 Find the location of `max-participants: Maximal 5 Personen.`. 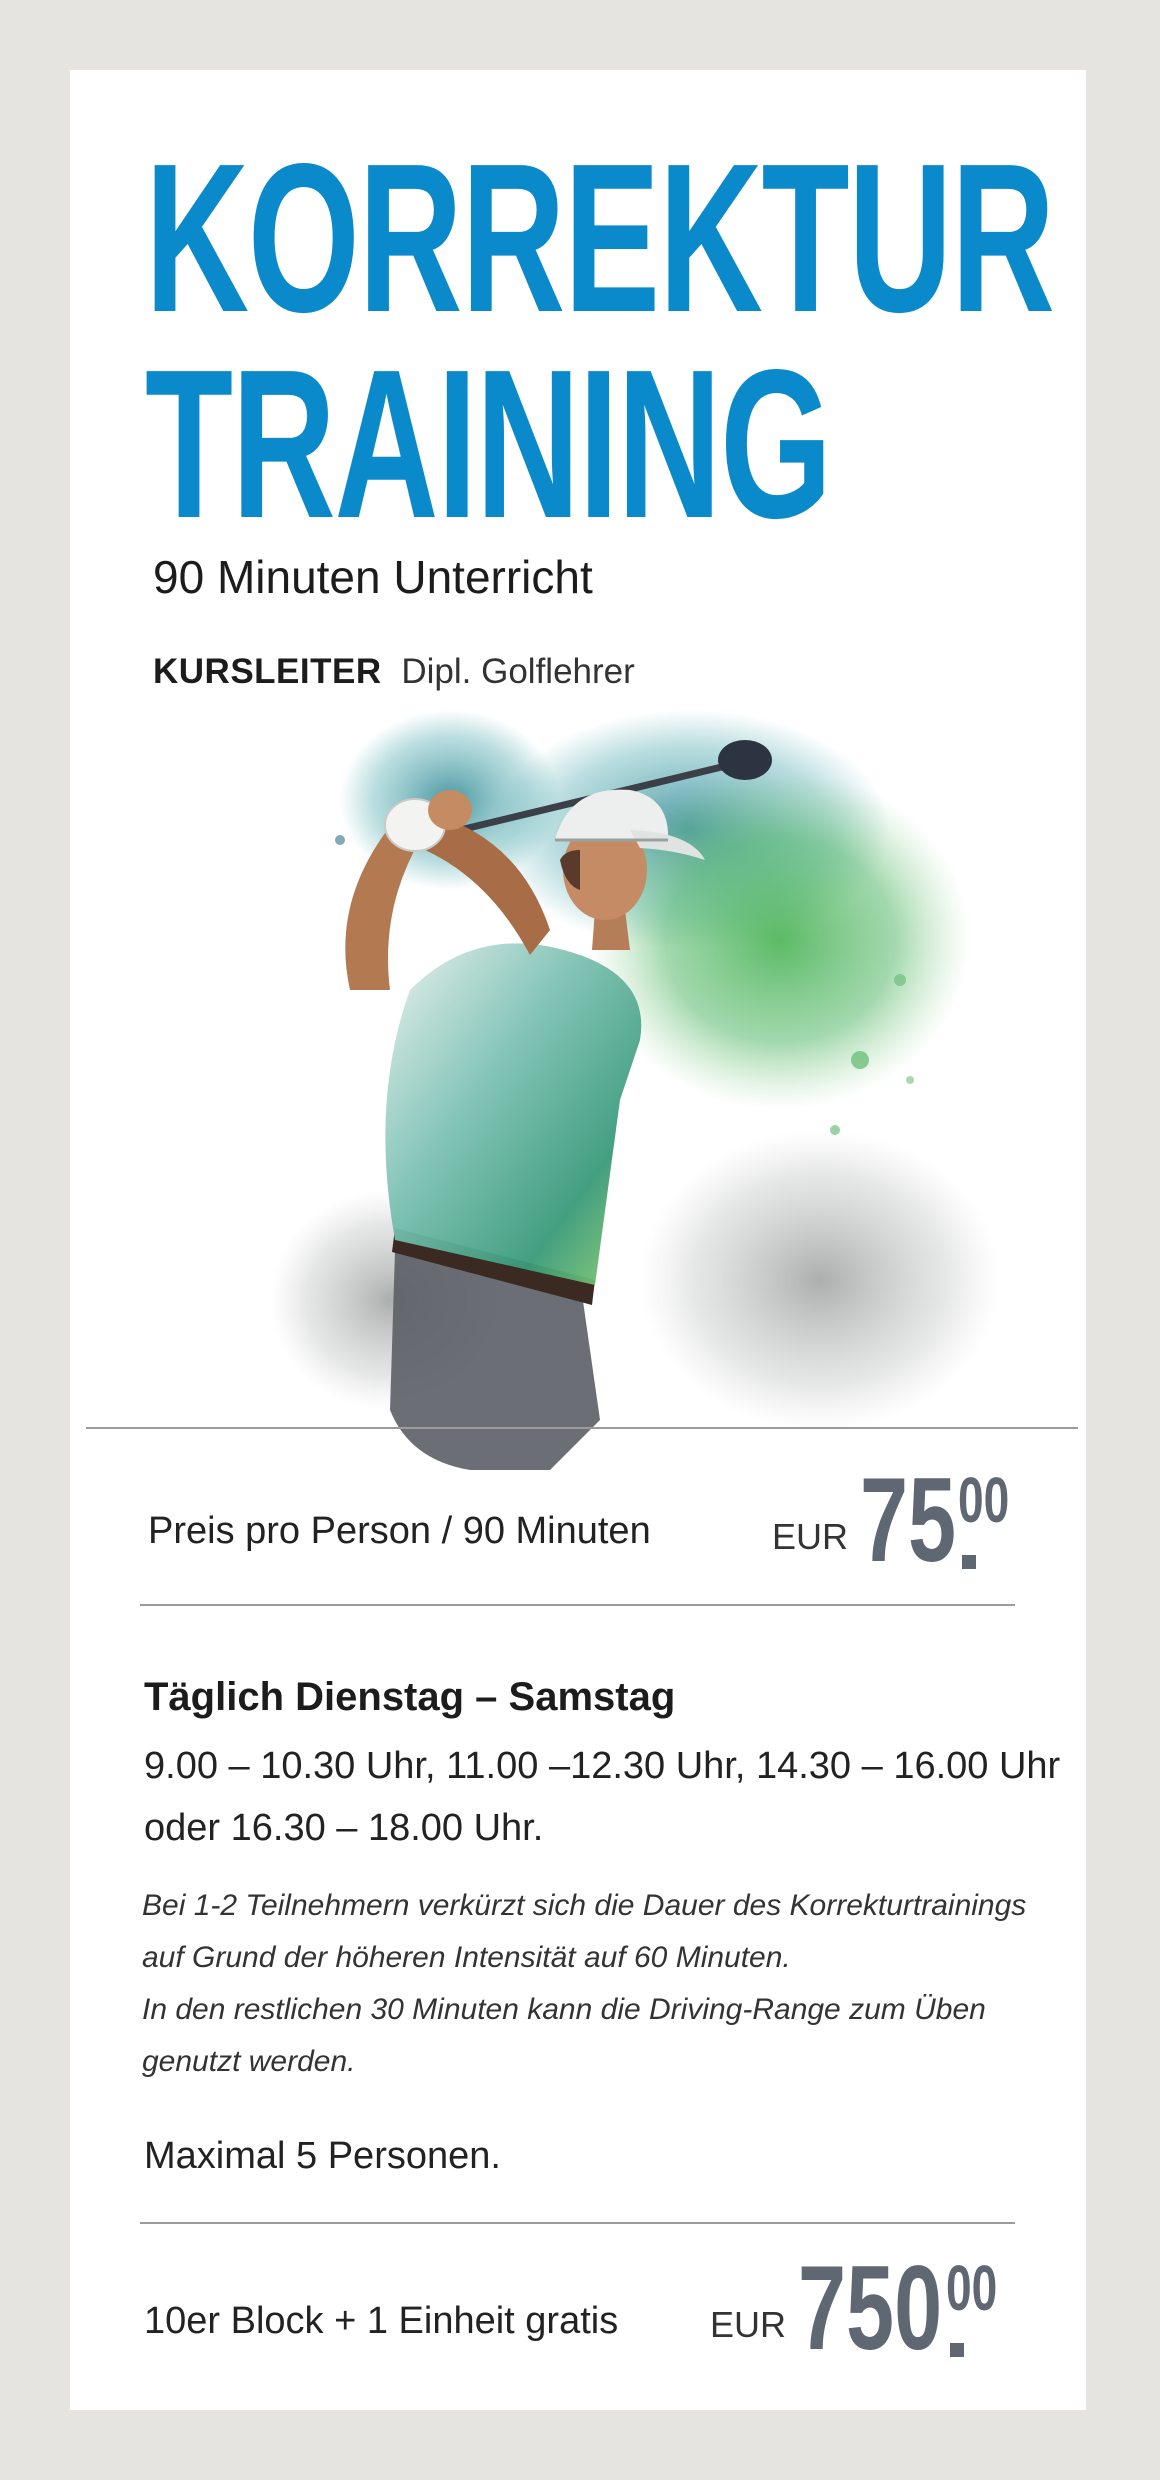

max-participants: Maximal 5 Personen. is located at coordinates (322, 2156).